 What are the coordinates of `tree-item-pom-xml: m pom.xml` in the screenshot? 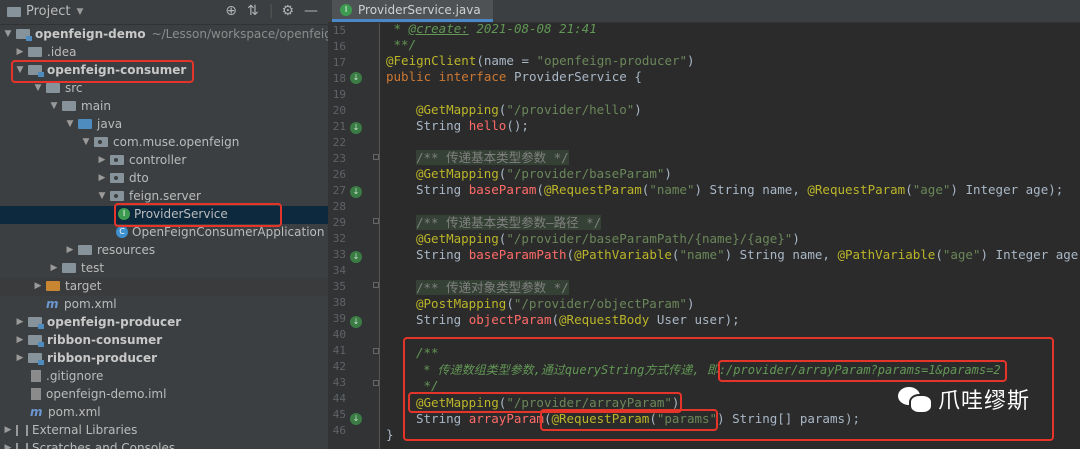 It's located at (164, 305).